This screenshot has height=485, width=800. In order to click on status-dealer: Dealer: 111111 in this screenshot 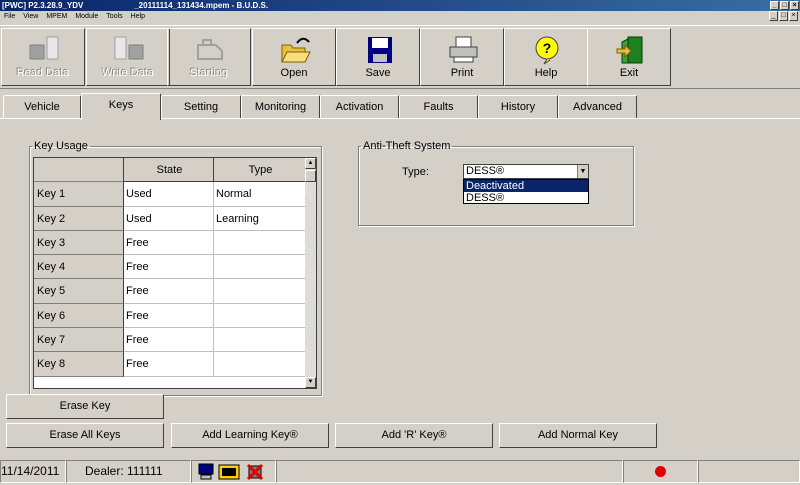, I will do `click(128, 471)`.